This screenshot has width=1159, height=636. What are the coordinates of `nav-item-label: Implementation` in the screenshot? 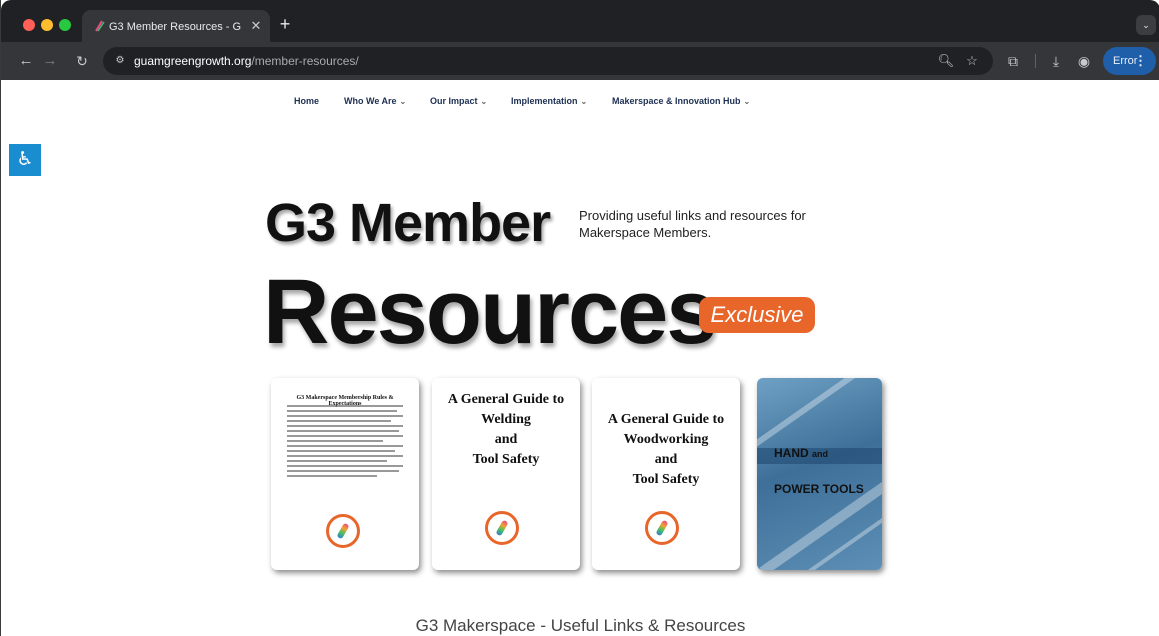 It's located at (544, 101).